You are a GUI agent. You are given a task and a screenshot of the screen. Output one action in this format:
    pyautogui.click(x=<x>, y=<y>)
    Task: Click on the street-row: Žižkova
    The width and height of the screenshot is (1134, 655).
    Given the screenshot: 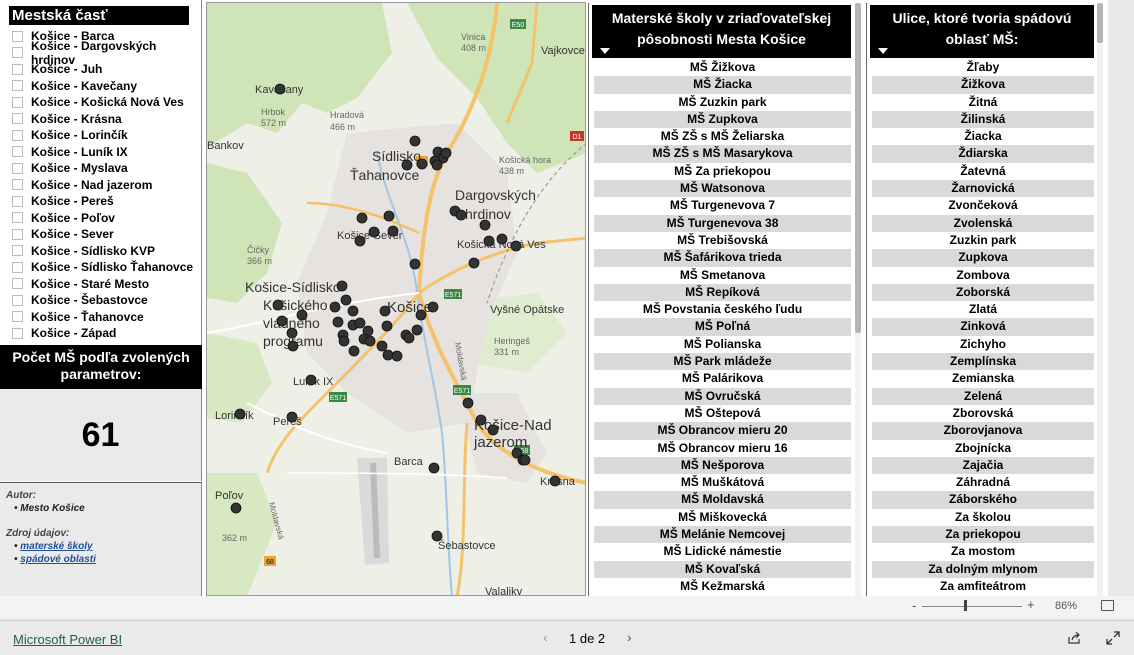 What is the action you would take?
    pyautogui.click(x=983, y=85)
    